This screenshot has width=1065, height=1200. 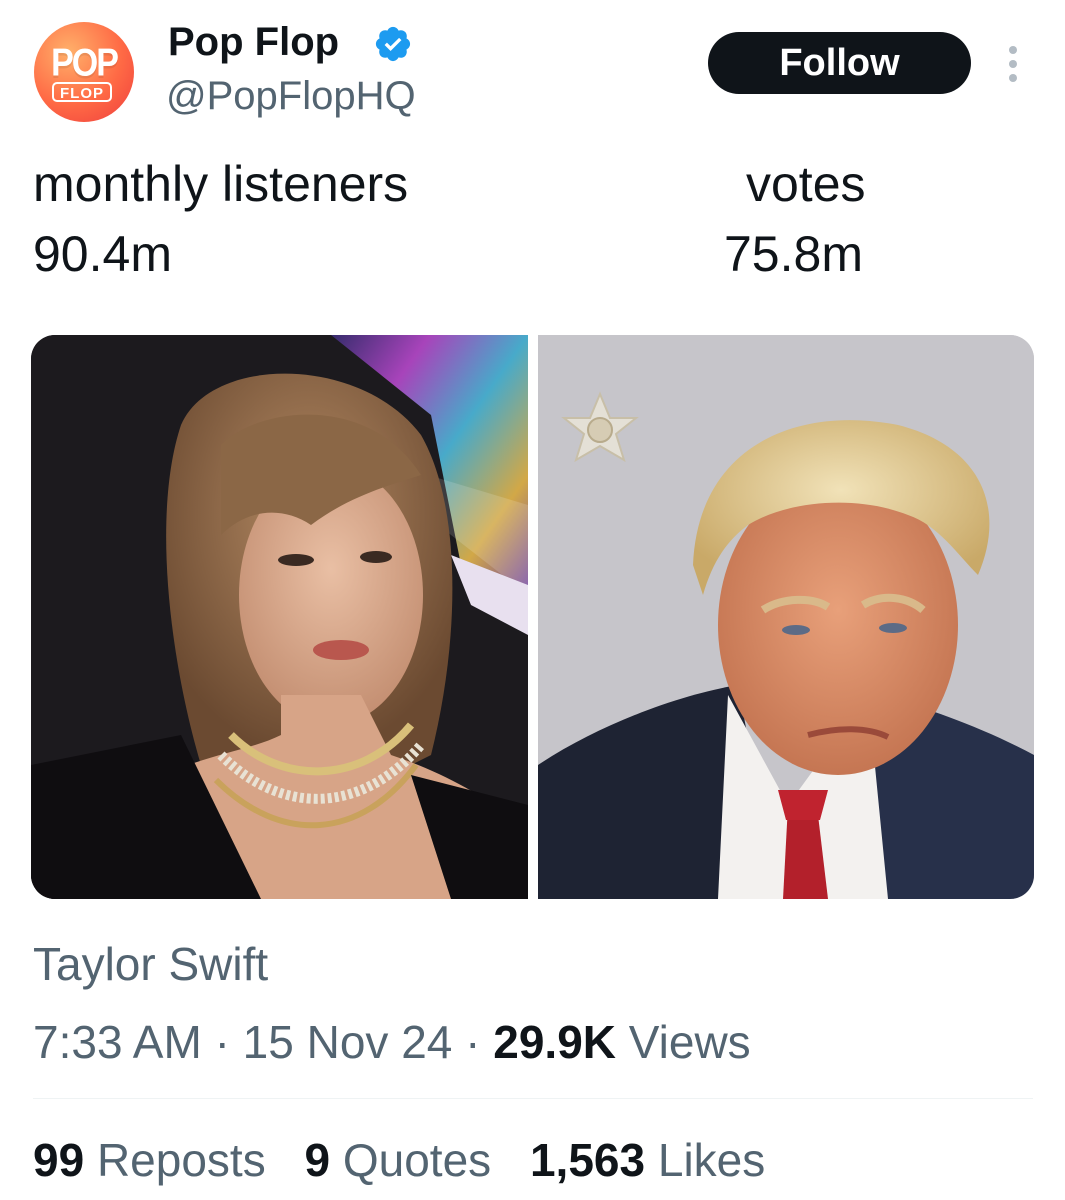 I want to click on views-label: Views, so click(x=689, y=1042).